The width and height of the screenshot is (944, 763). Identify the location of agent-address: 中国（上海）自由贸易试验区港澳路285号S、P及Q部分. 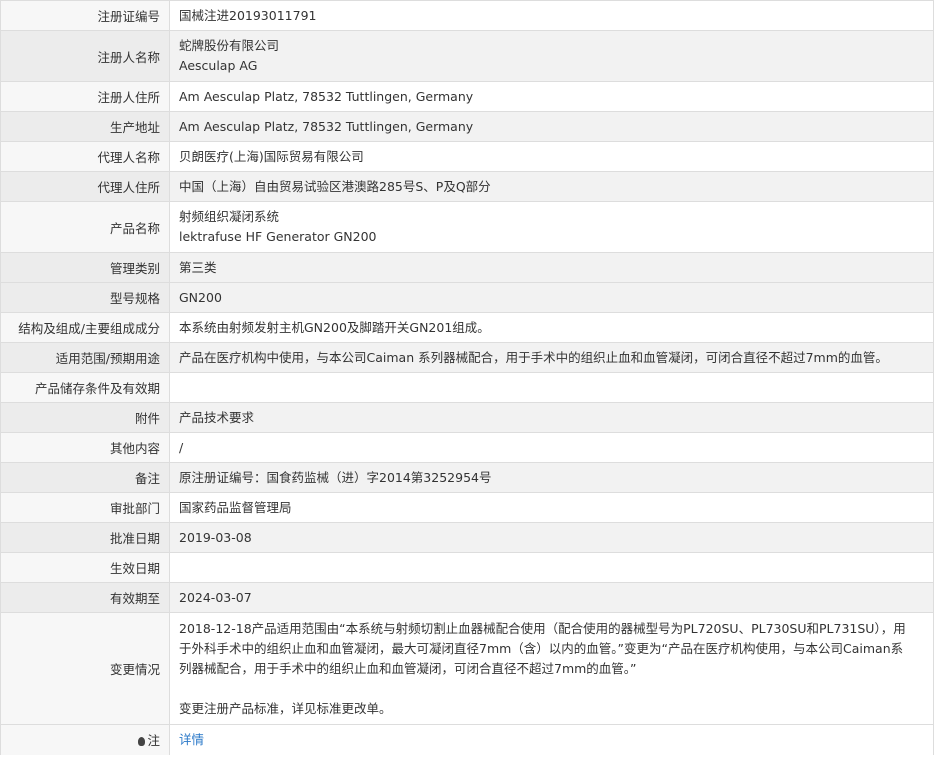
(551, 186).